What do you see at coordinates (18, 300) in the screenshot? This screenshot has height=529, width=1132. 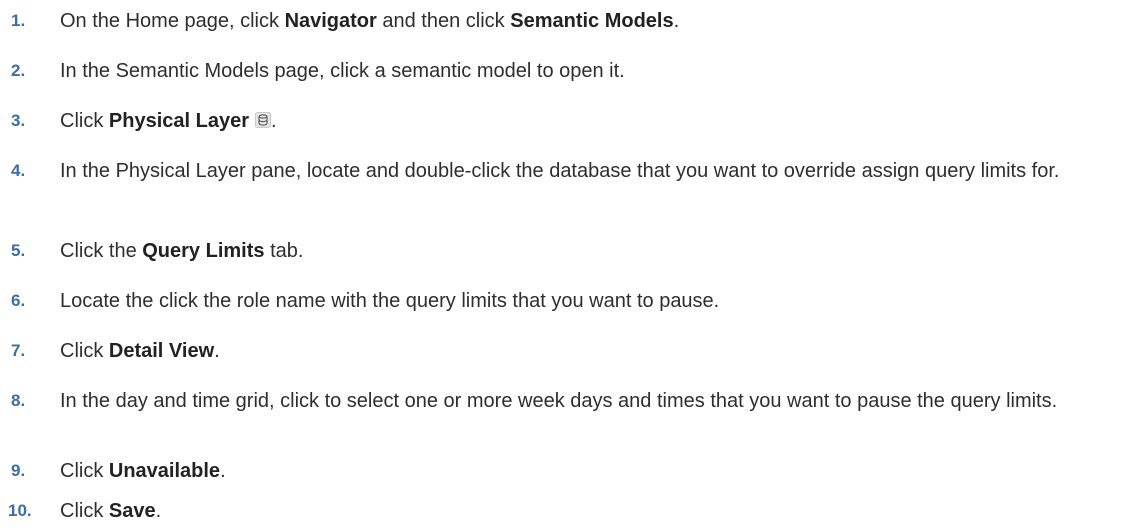 I see `step-number: 6.` at bounding box center [18, 300].